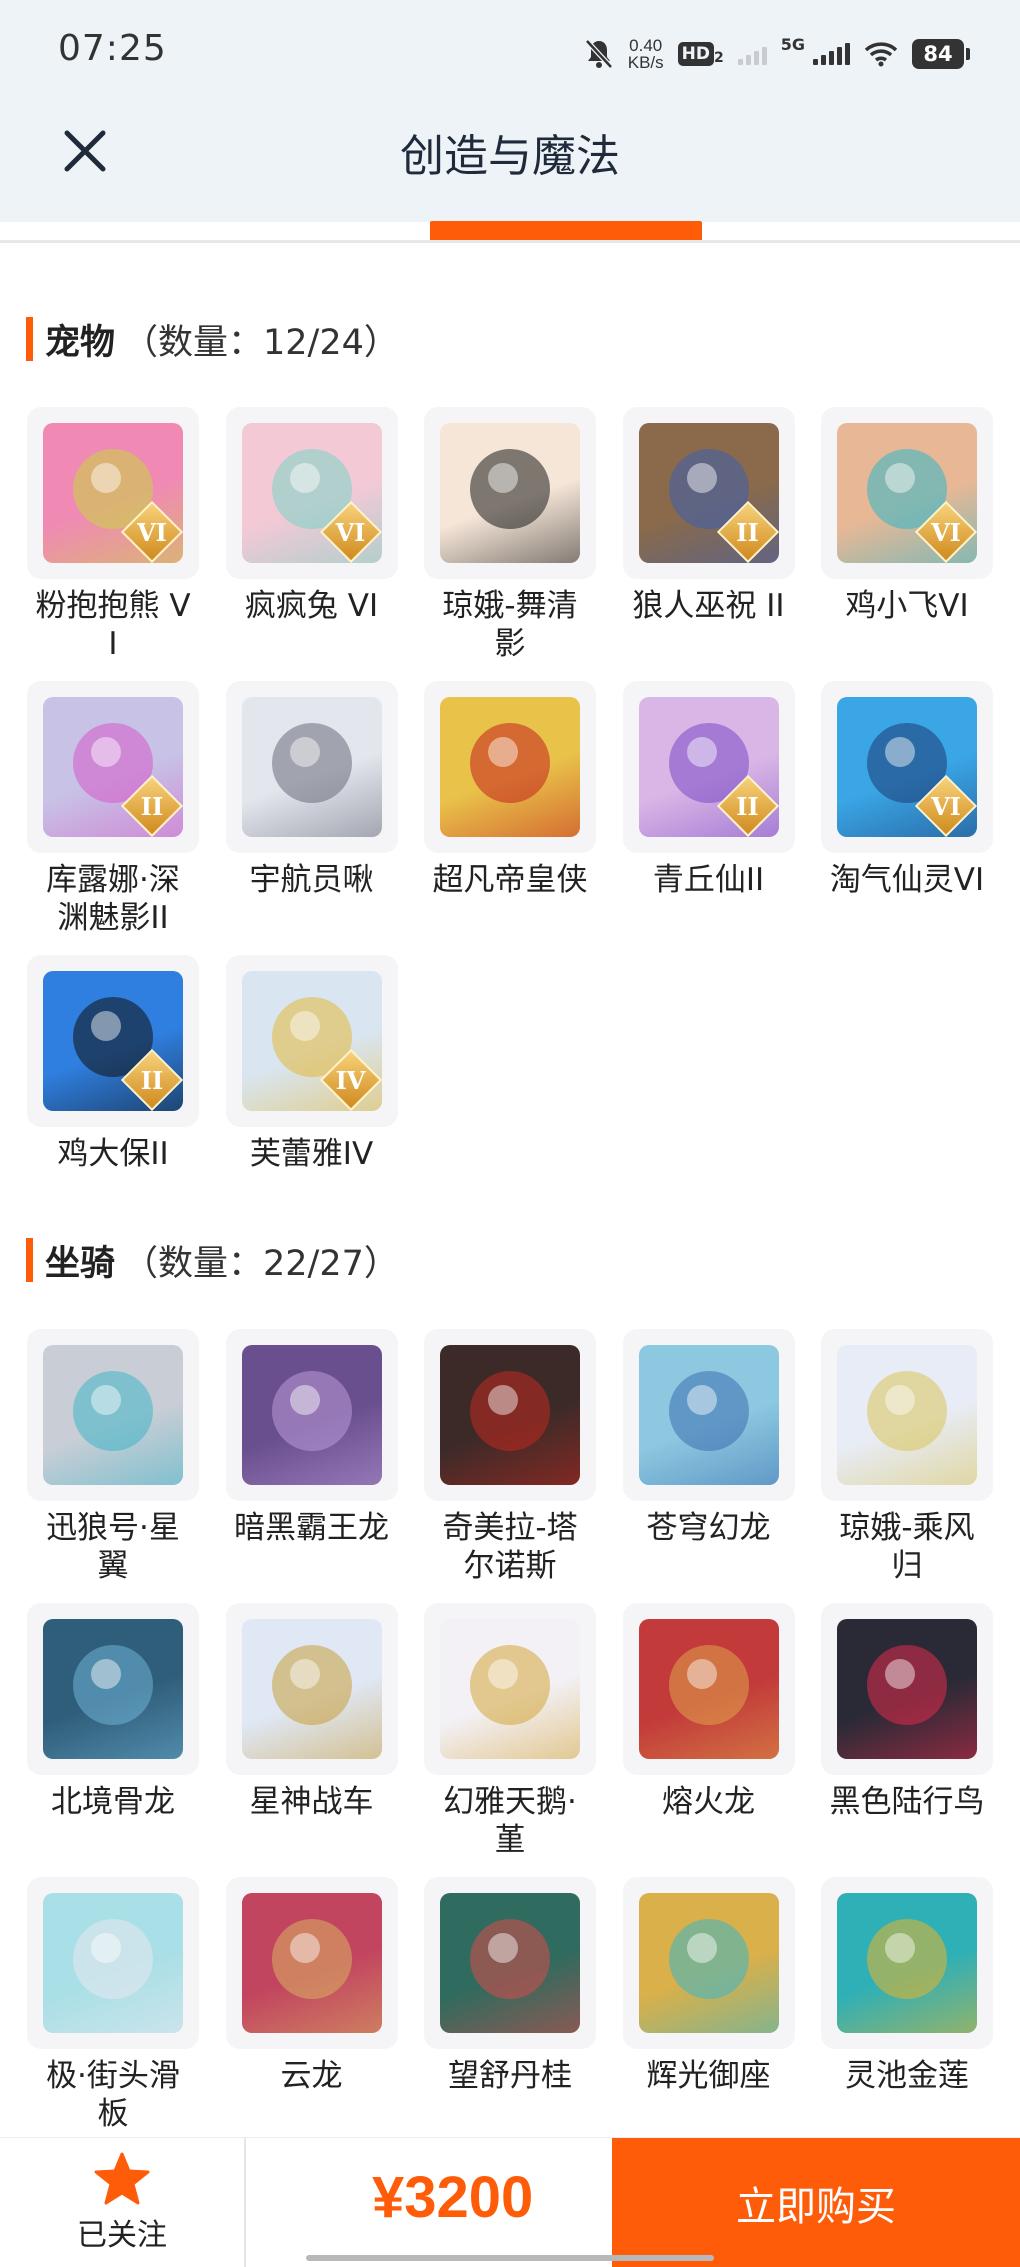  I want to click on pet-item: II 青丘仙II, so click(708, 790).